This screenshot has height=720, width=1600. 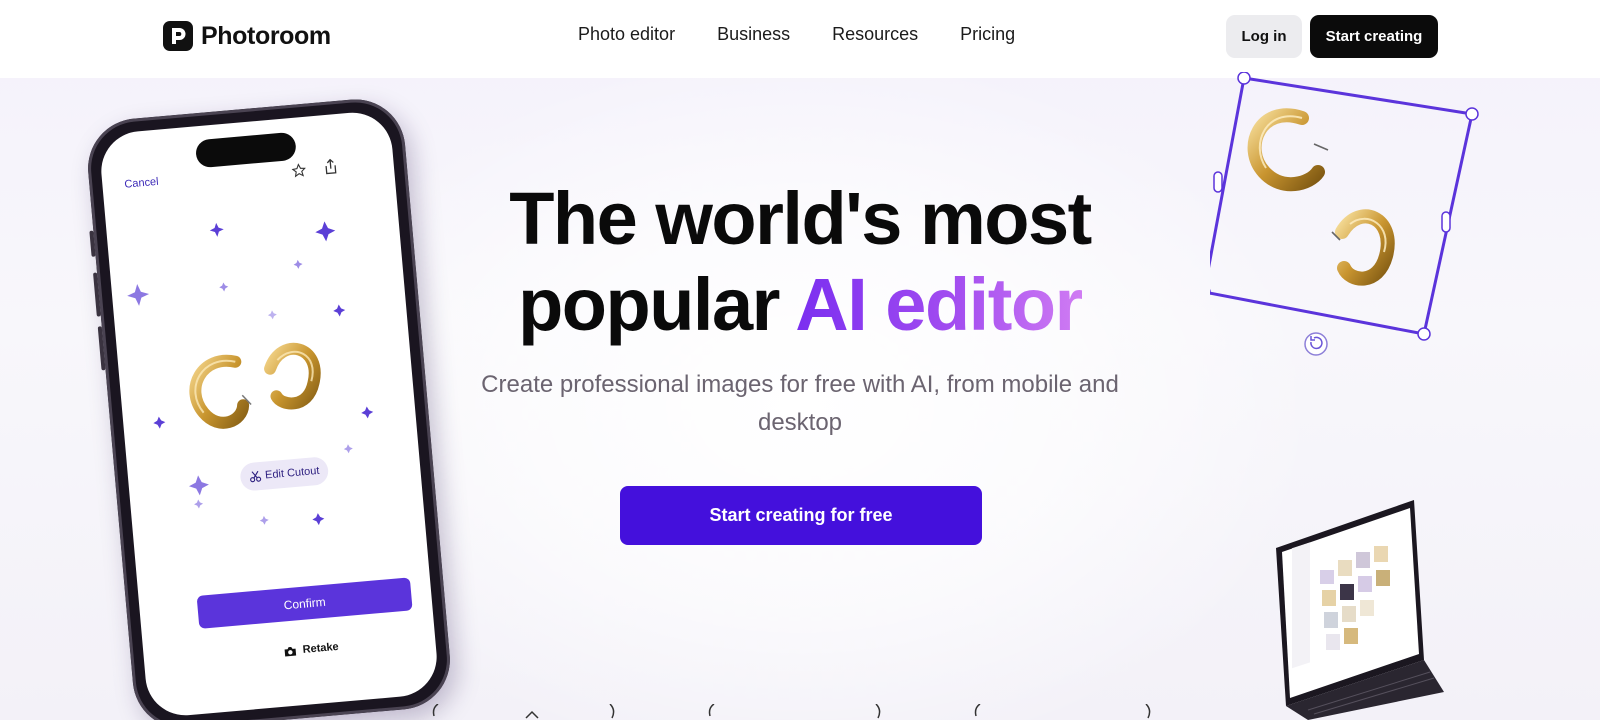 I want to click on selection-frame, so click(x=1344, y=206).